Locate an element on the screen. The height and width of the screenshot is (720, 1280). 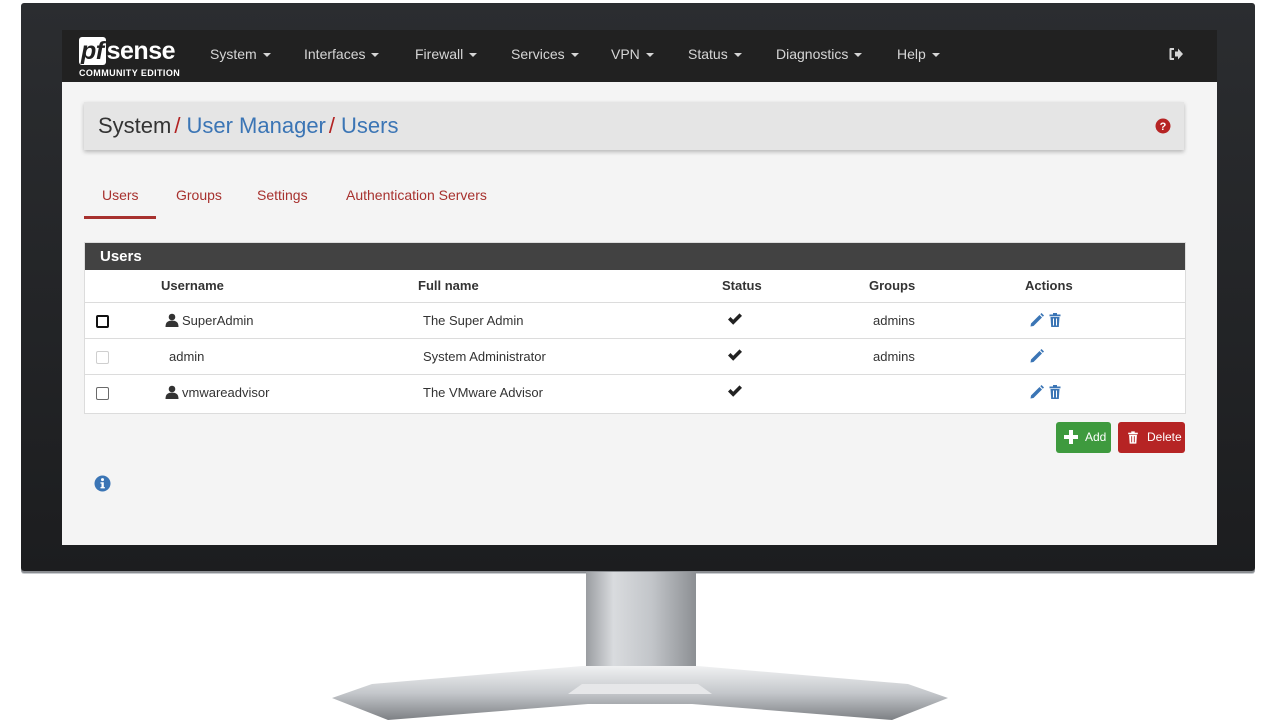
logo-wordmark: pf sense is located at coordinates (127, 51).